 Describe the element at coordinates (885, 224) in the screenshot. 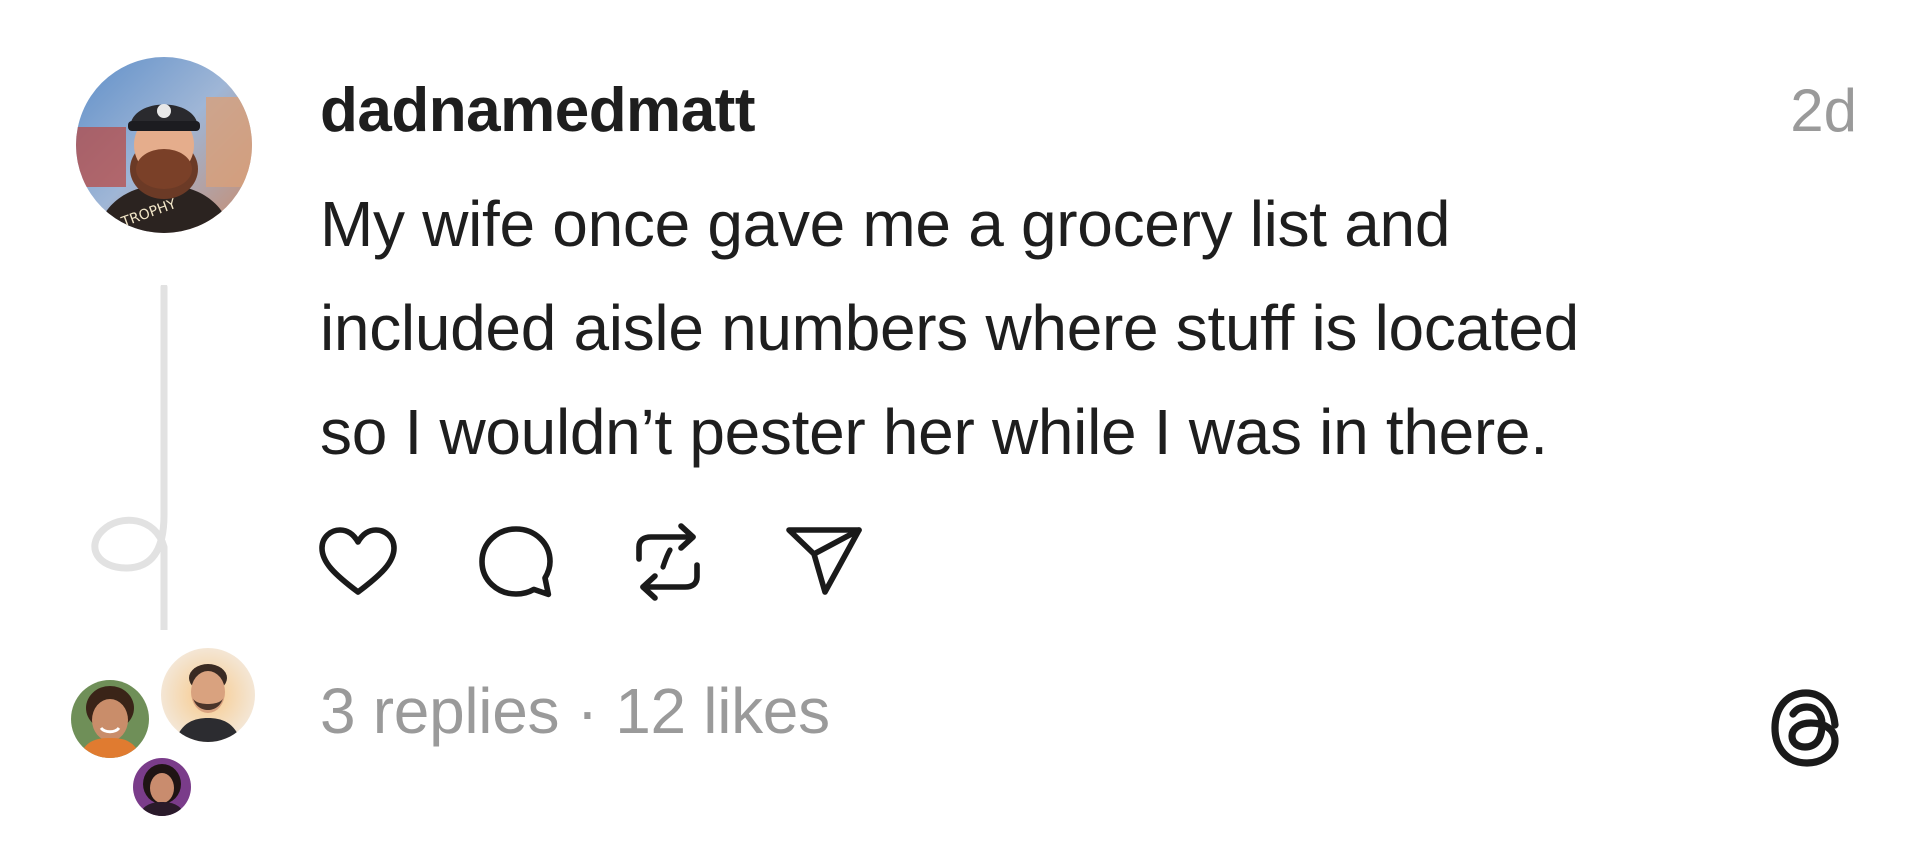

I see `post-text-line: My wife once gave me a grocery list and` at that location.